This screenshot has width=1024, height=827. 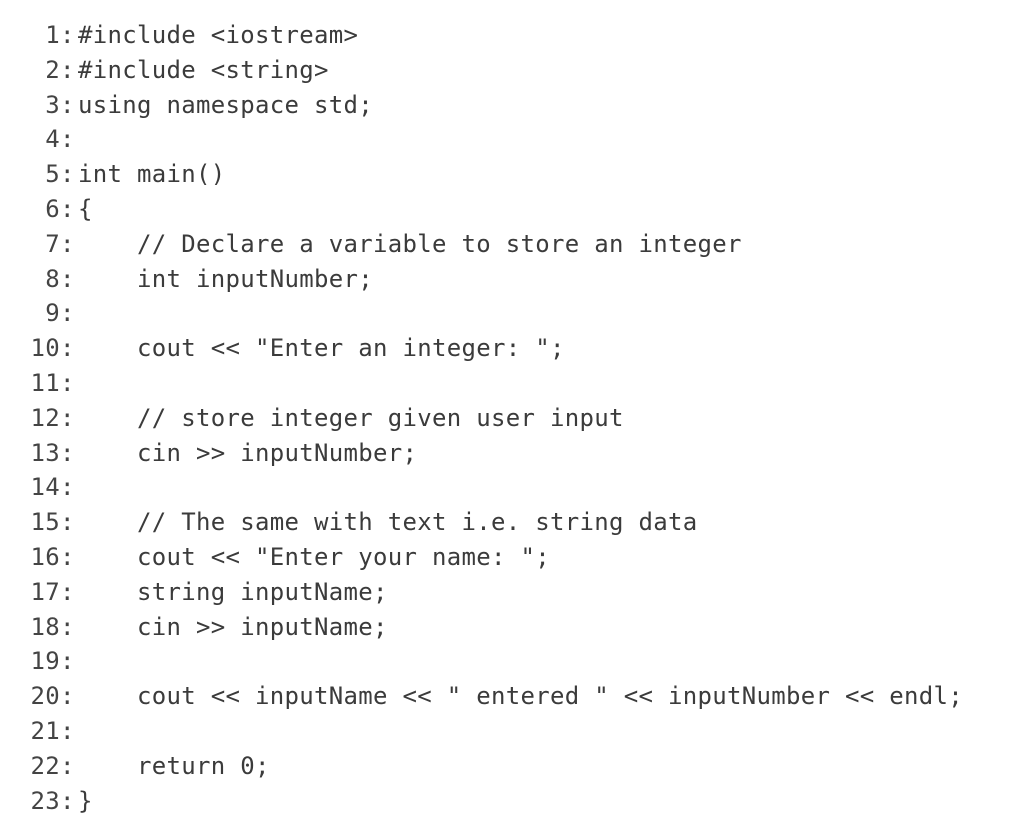 I want to click on line-code-text: cin >> inputName;, so click(x=233, y=626).